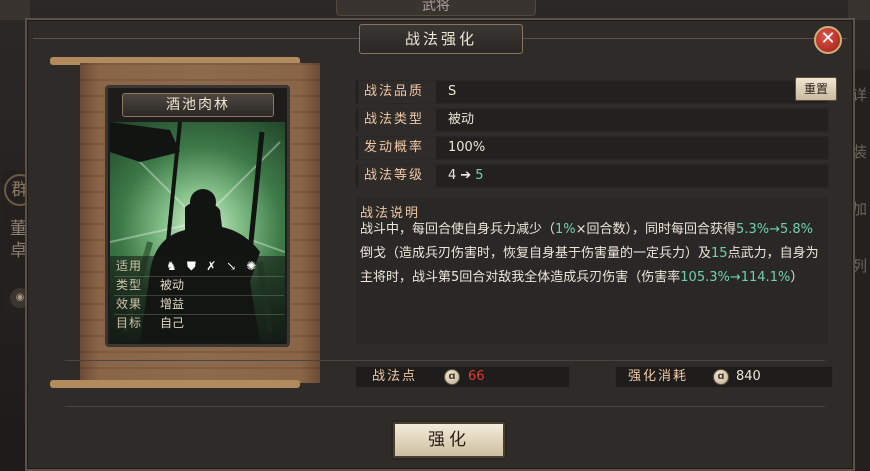  What do you see at coordinates (467, 147) in the screenshot?
I see `chance-value: 100%` at bounding box center [467, 147].